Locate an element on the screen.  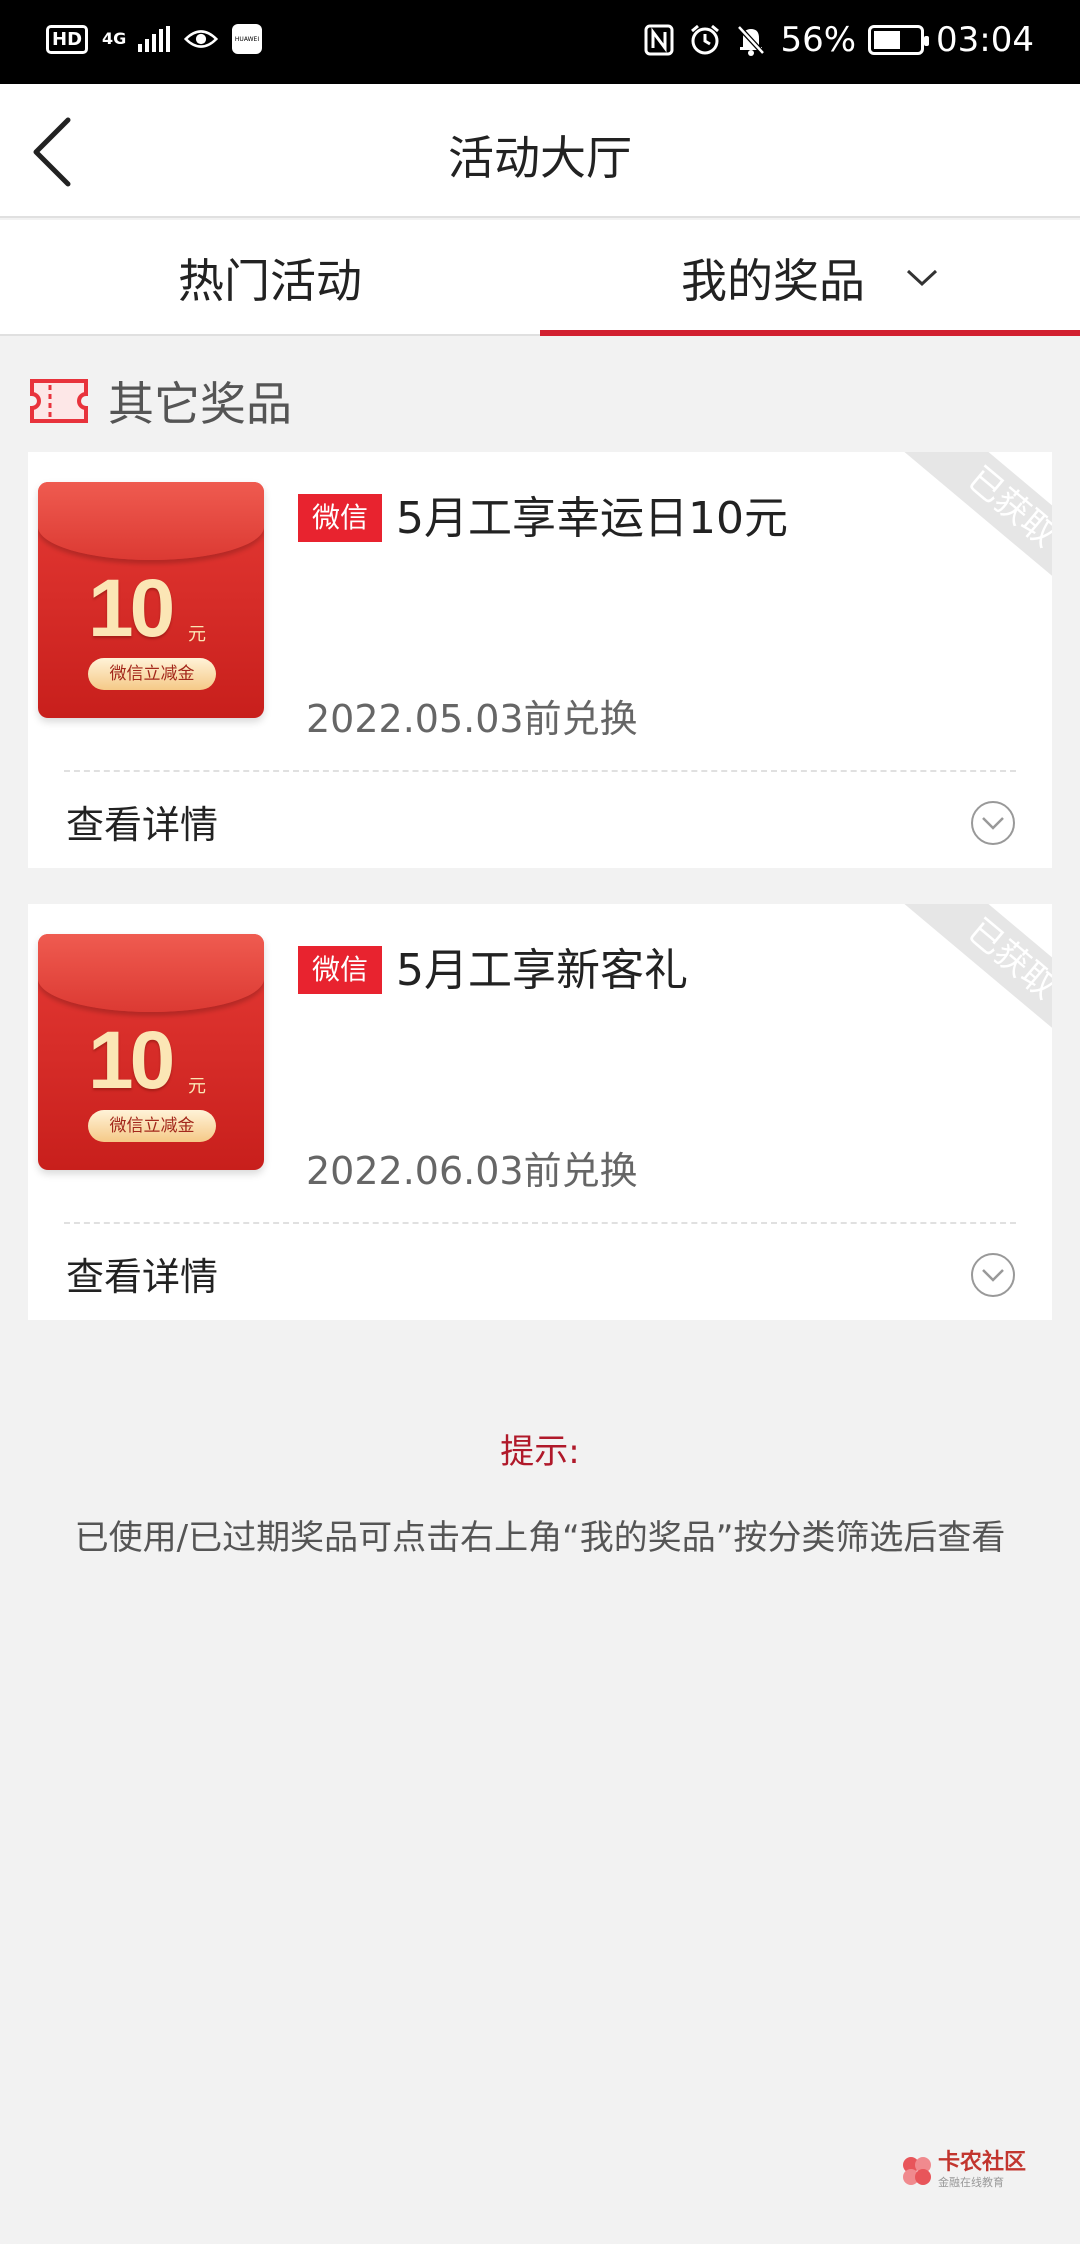
section-header: 其它奖品 is located at coordinates (160, 401).